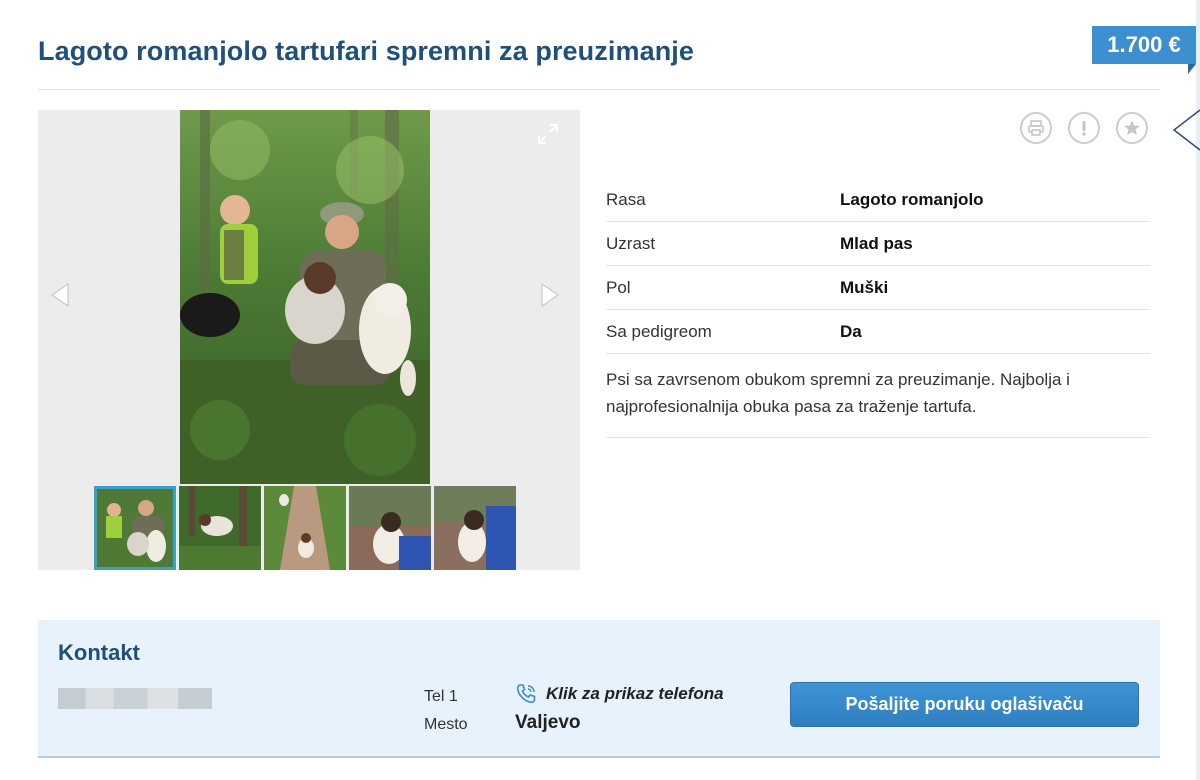  What do you see at coordinates (1132, 128) in the screenshot?
I see `star-icon` at bounding box center [1132, 128].